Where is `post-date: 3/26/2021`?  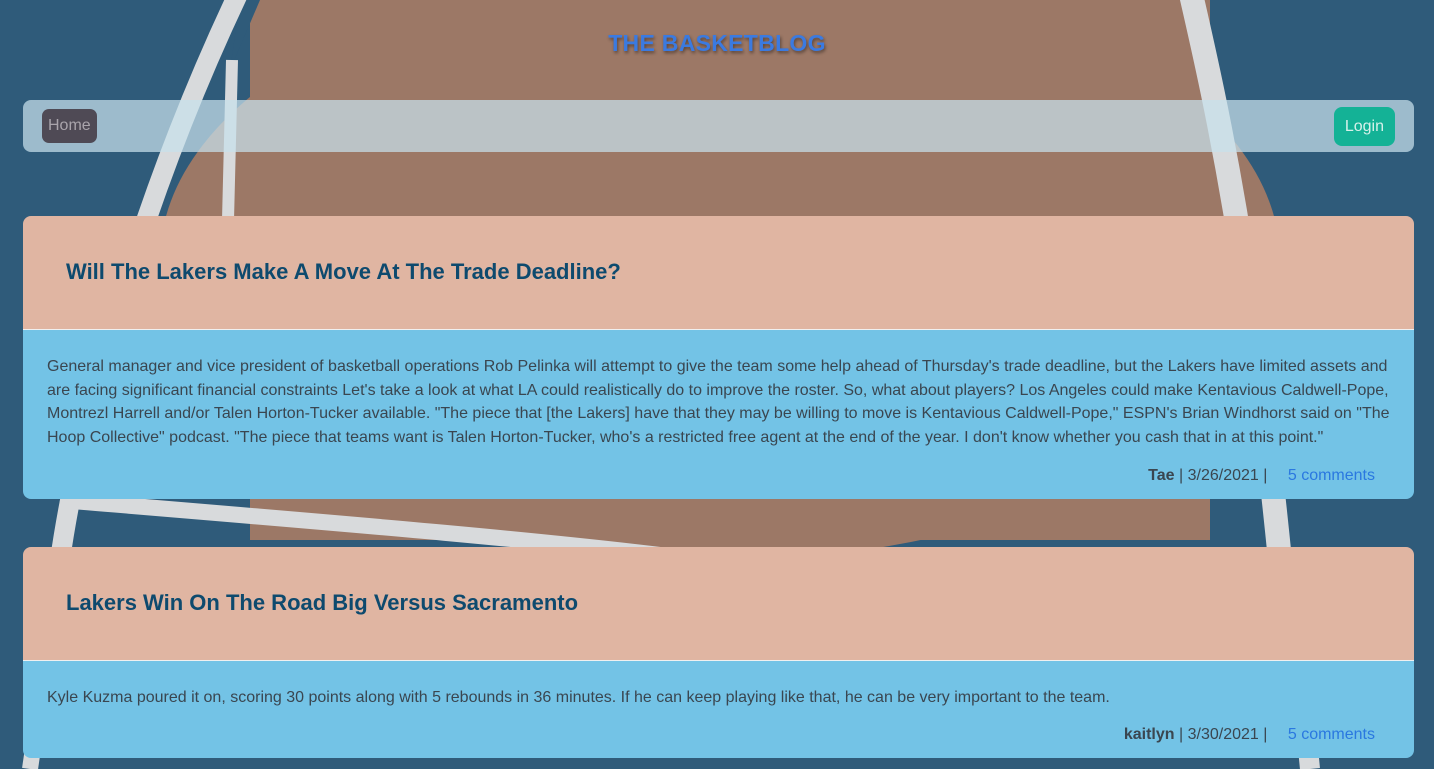
post-date: 3/26/2021 is located at coordinates (1223, 475).